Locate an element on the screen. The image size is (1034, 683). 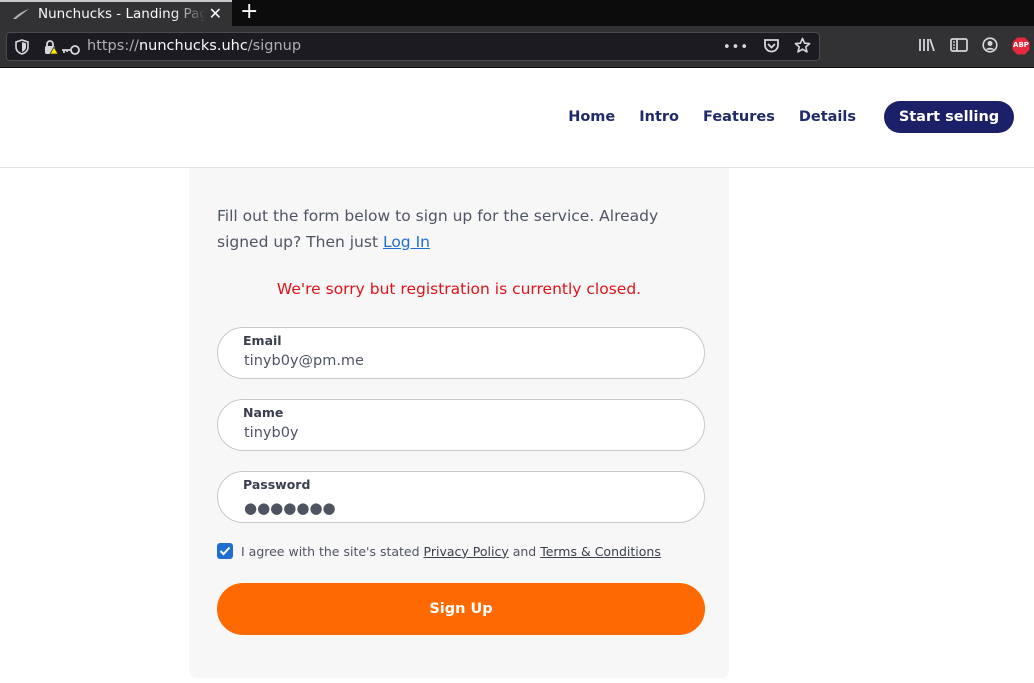
agree-checkbox is located at coordinates (225, 551).